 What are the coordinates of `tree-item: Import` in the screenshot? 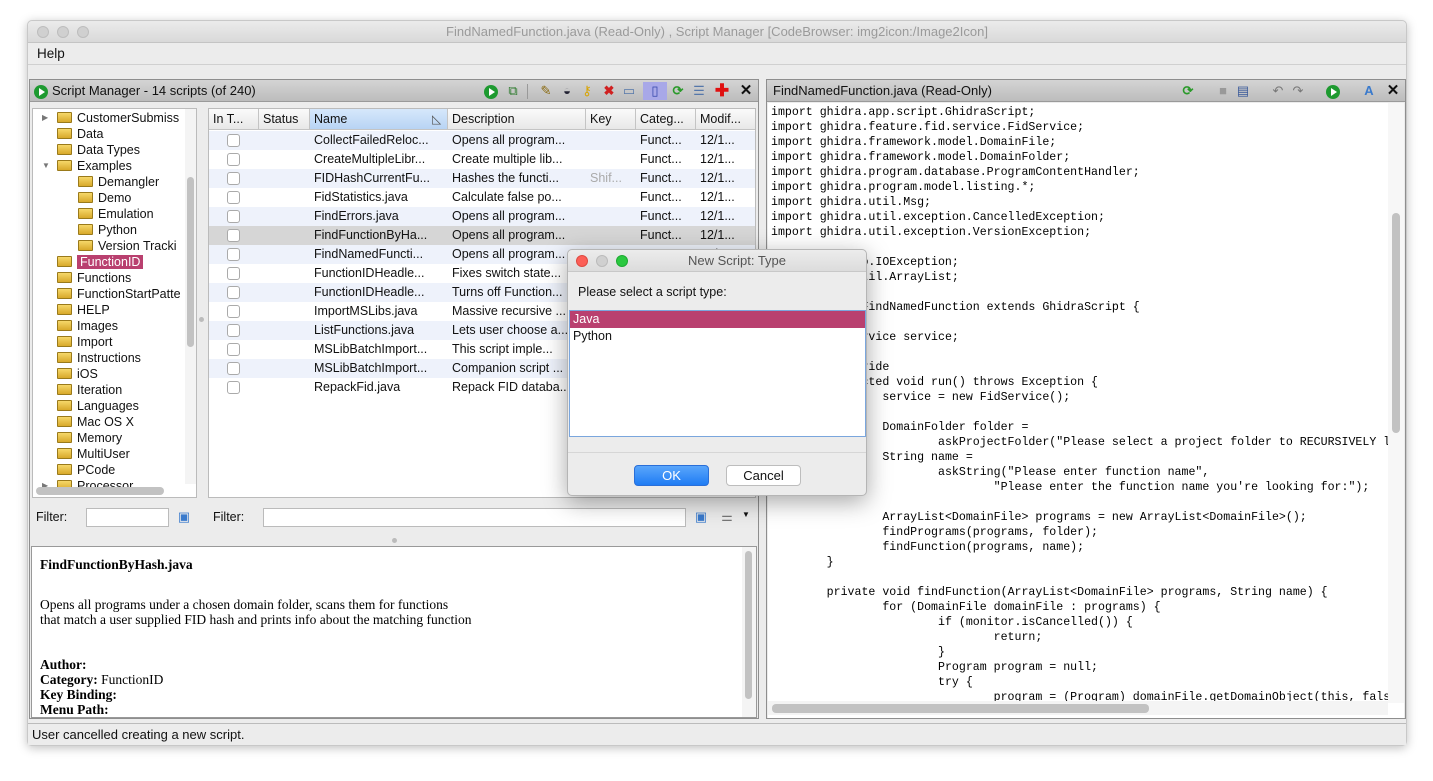 It's located at (113, 342).